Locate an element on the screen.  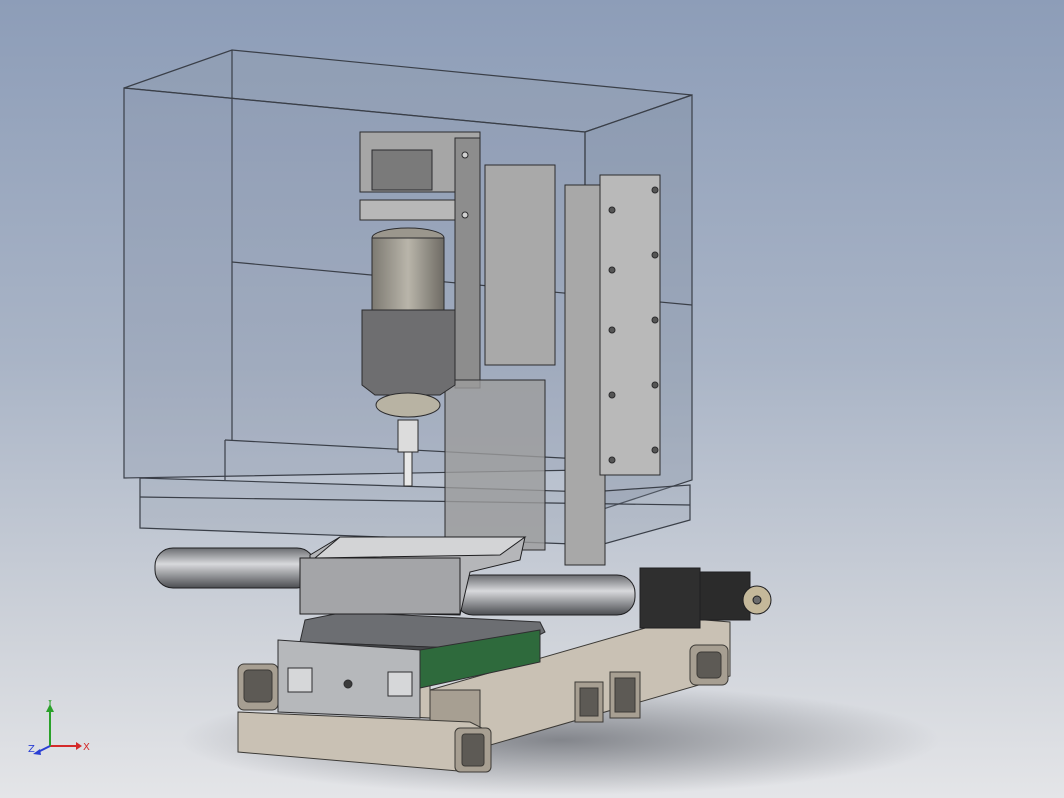
z-axis-label: Z is located at coordinates (31, 749).